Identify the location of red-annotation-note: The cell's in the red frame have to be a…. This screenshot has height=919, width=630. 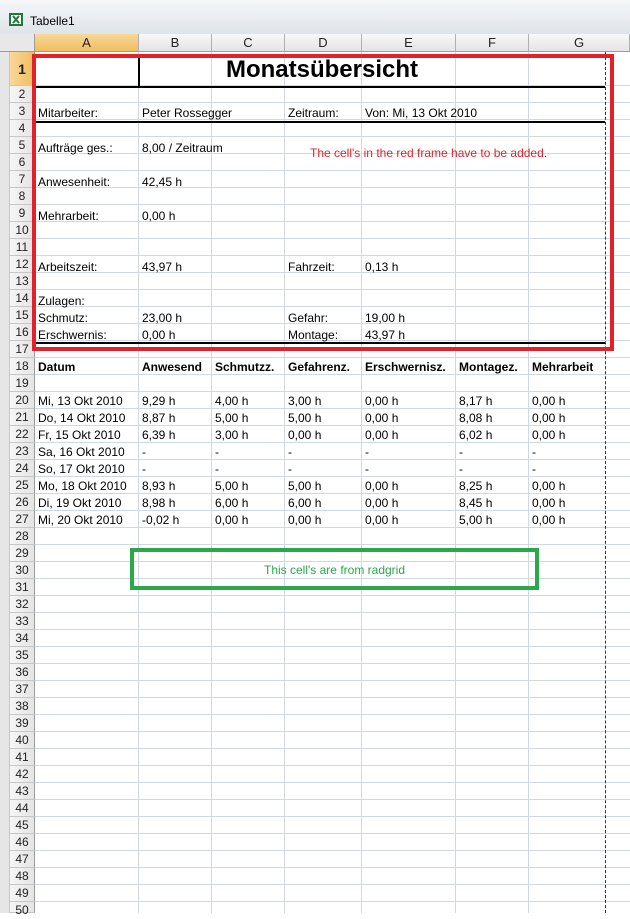
(429, 153).